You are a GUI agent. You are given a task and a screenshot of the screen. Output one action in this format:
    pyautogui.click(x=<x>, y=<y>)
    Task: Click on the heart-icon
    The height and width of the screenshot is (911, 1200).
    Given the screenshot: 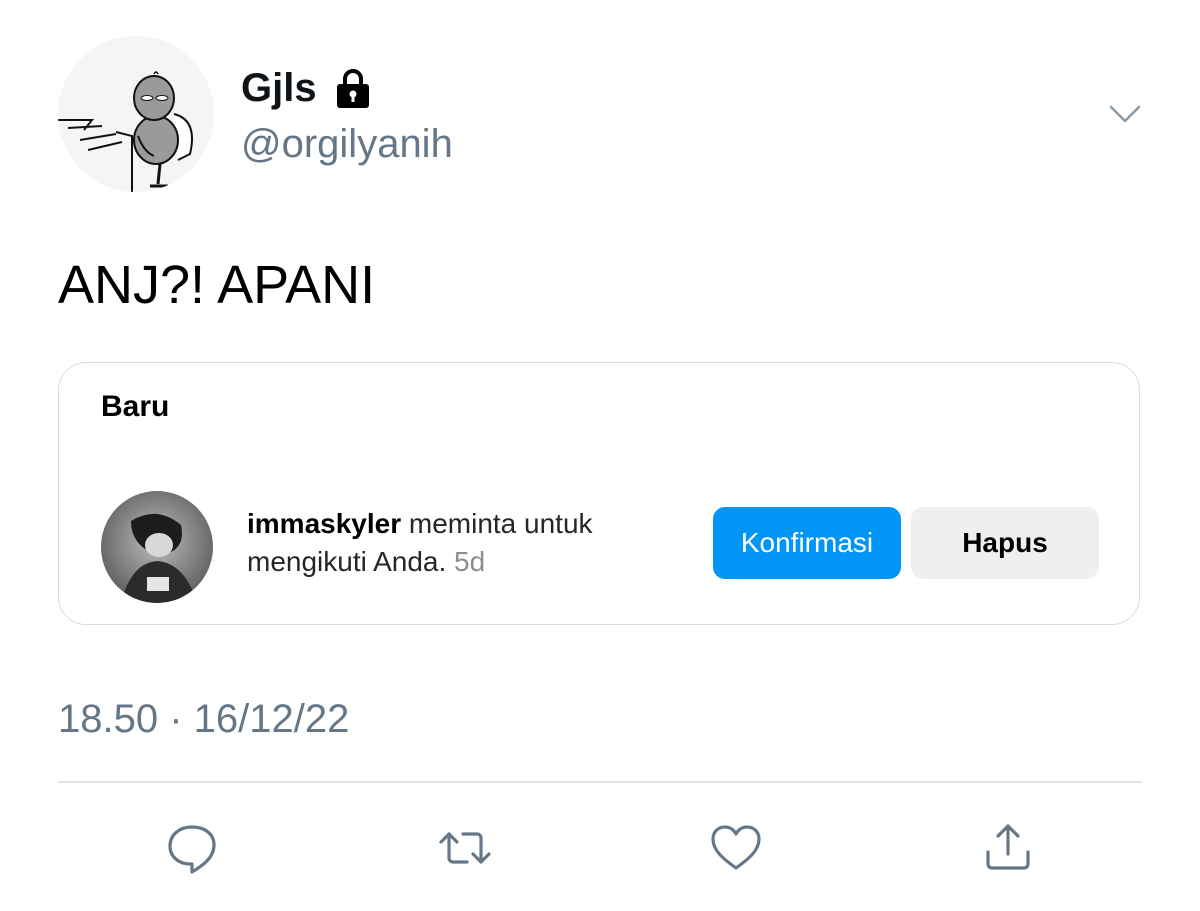 What is the action you would take?
    pyautogui.click(x=736, y=848)
    